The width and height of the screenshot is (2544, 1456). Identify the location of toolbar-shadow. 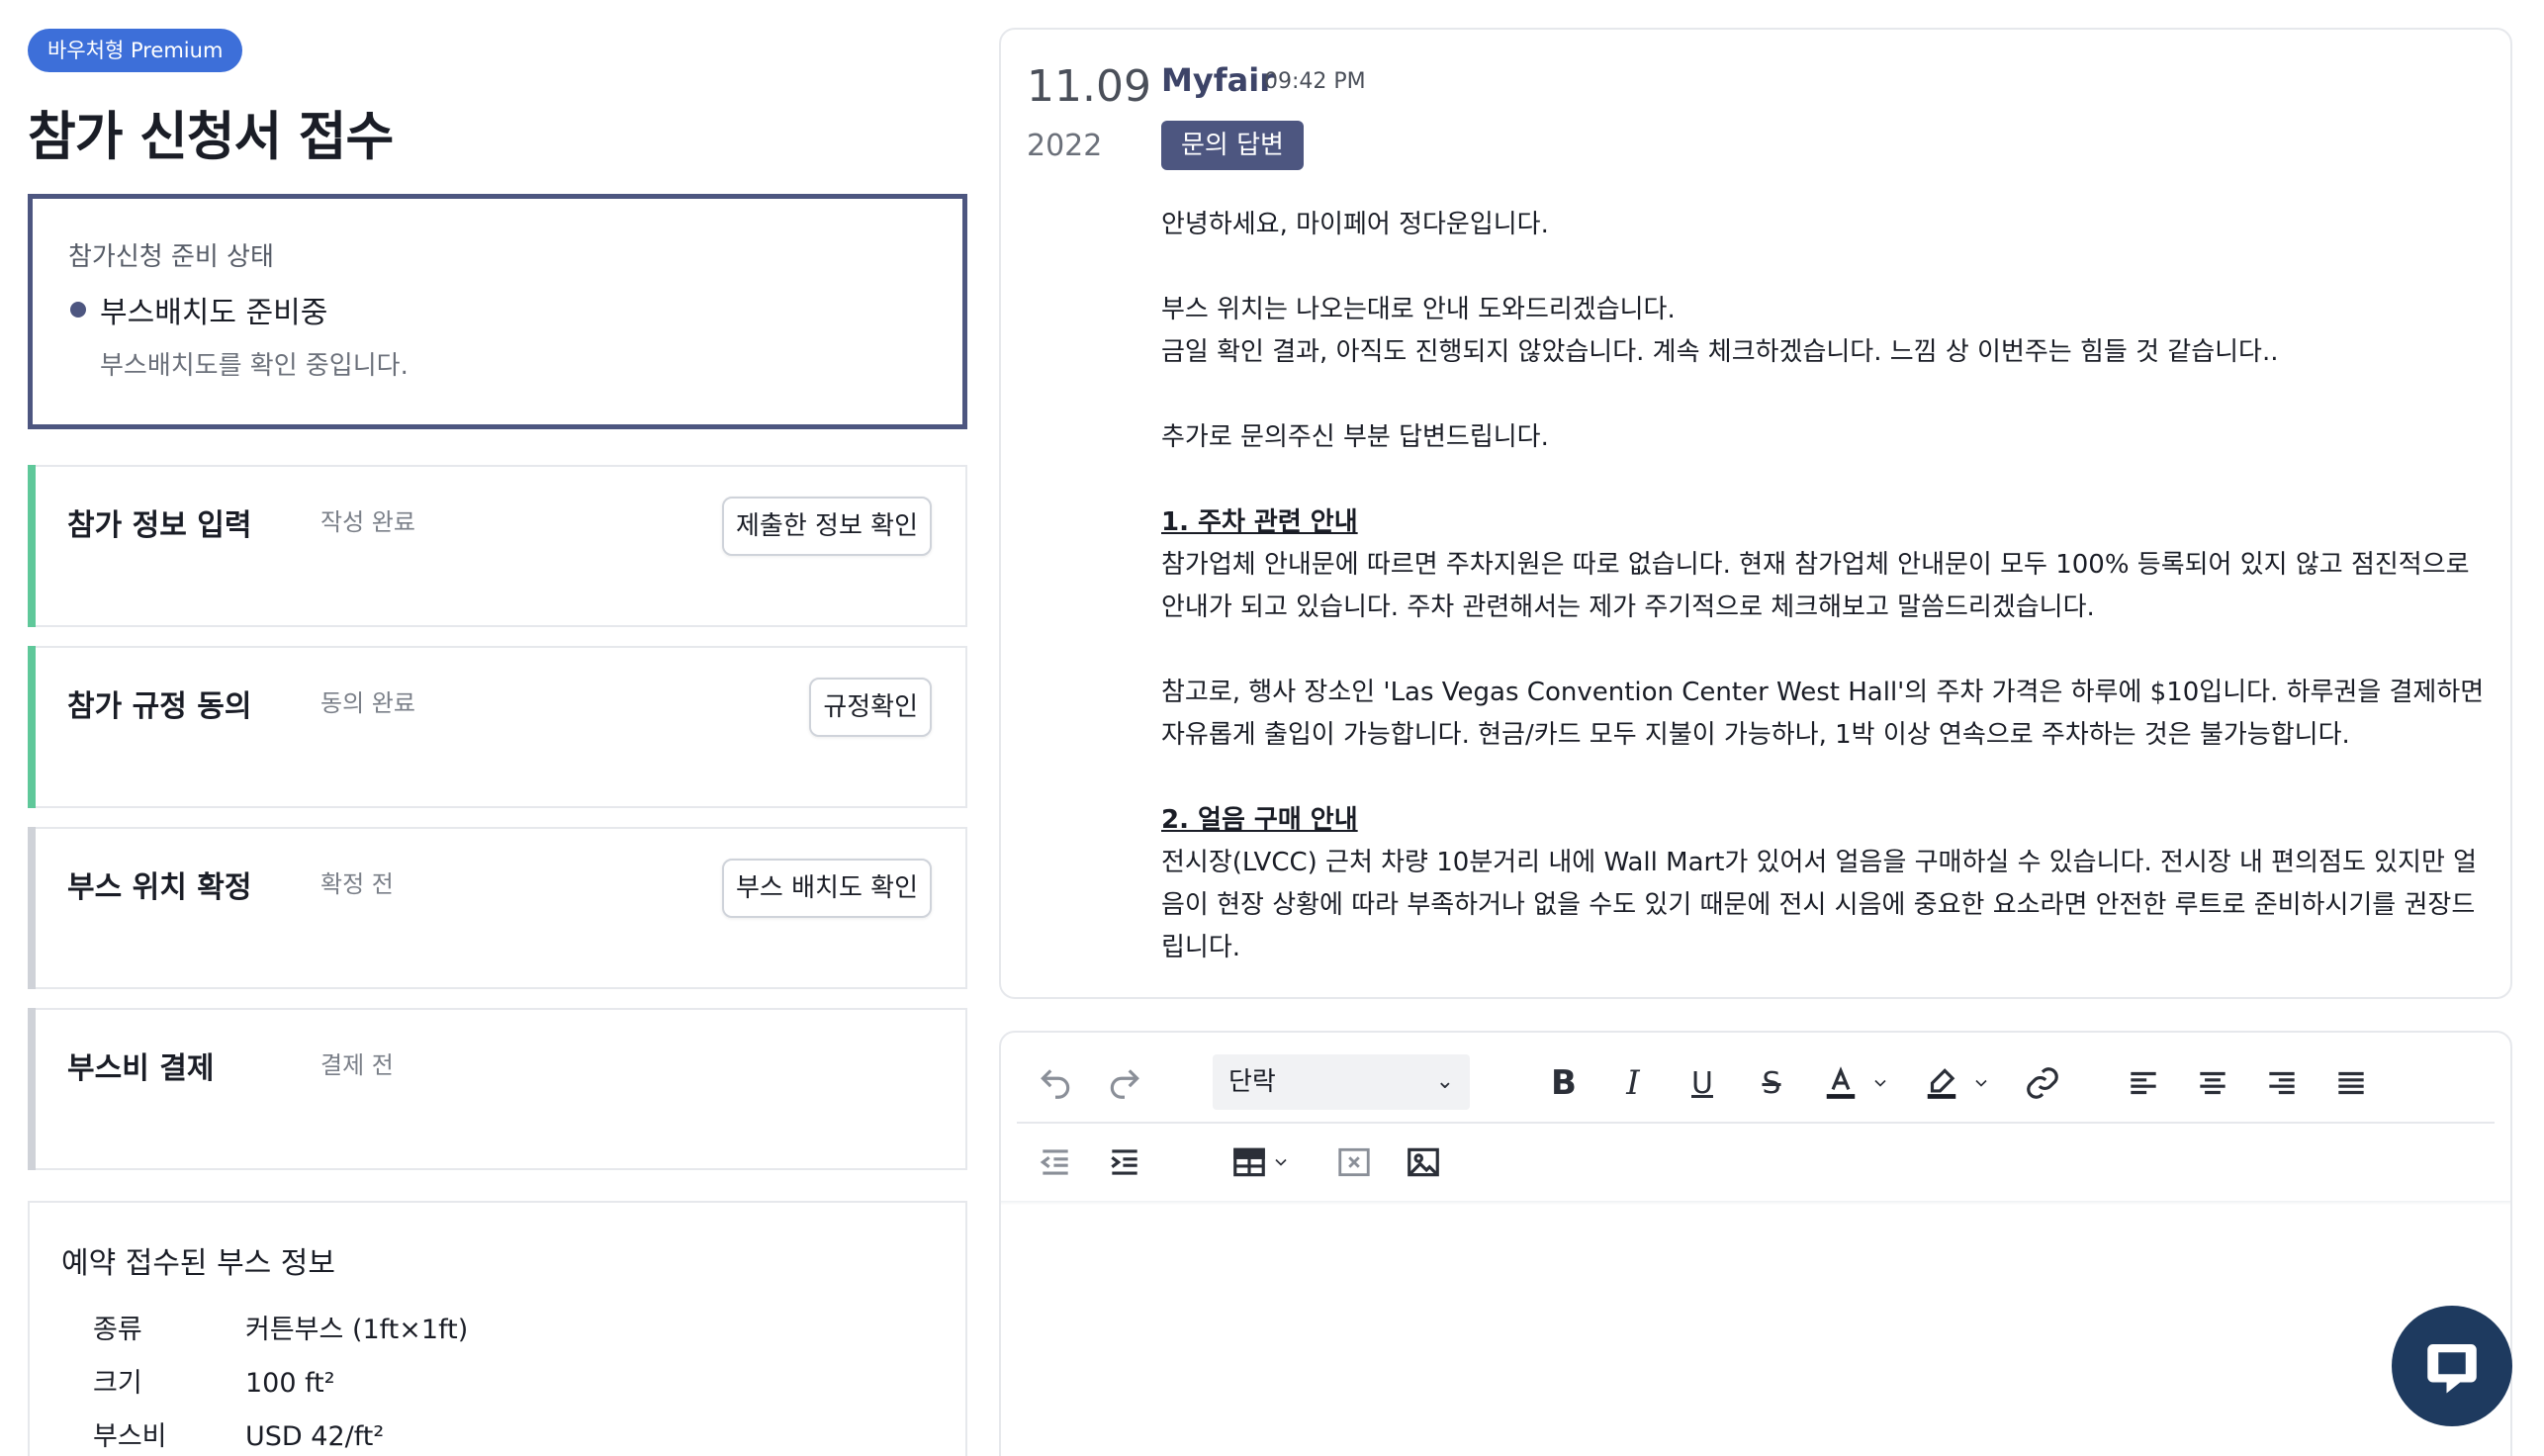
(1756, 1203).